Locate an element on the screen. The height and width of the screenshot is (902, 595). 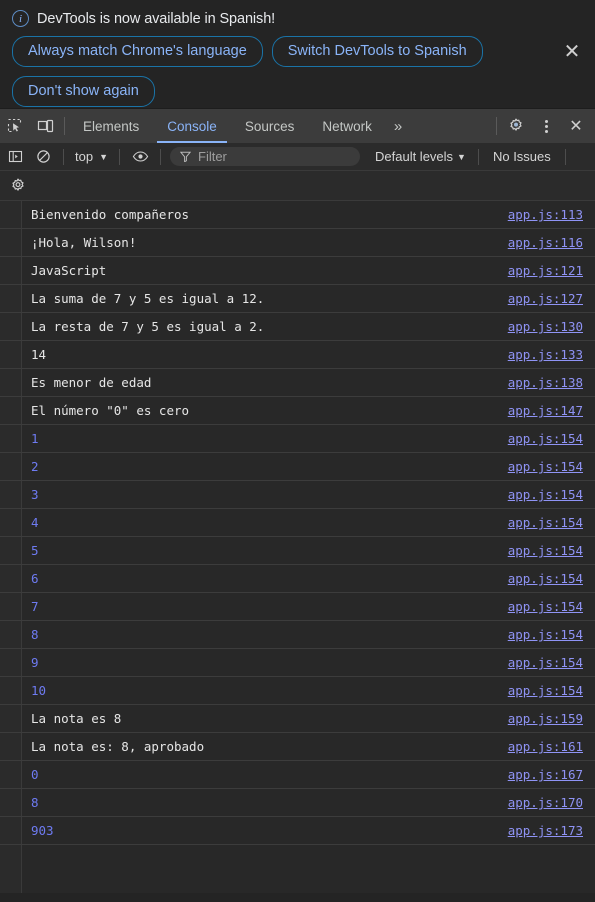
console-message-row: JavaScript app.js:121 is located at coordinates (297, 271).